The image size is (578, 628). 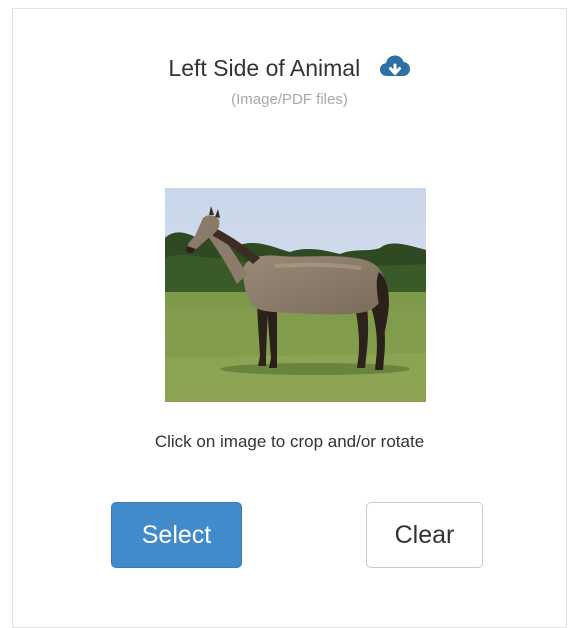 I want to click on clear-button: Clear, so click(x=424, y=535).